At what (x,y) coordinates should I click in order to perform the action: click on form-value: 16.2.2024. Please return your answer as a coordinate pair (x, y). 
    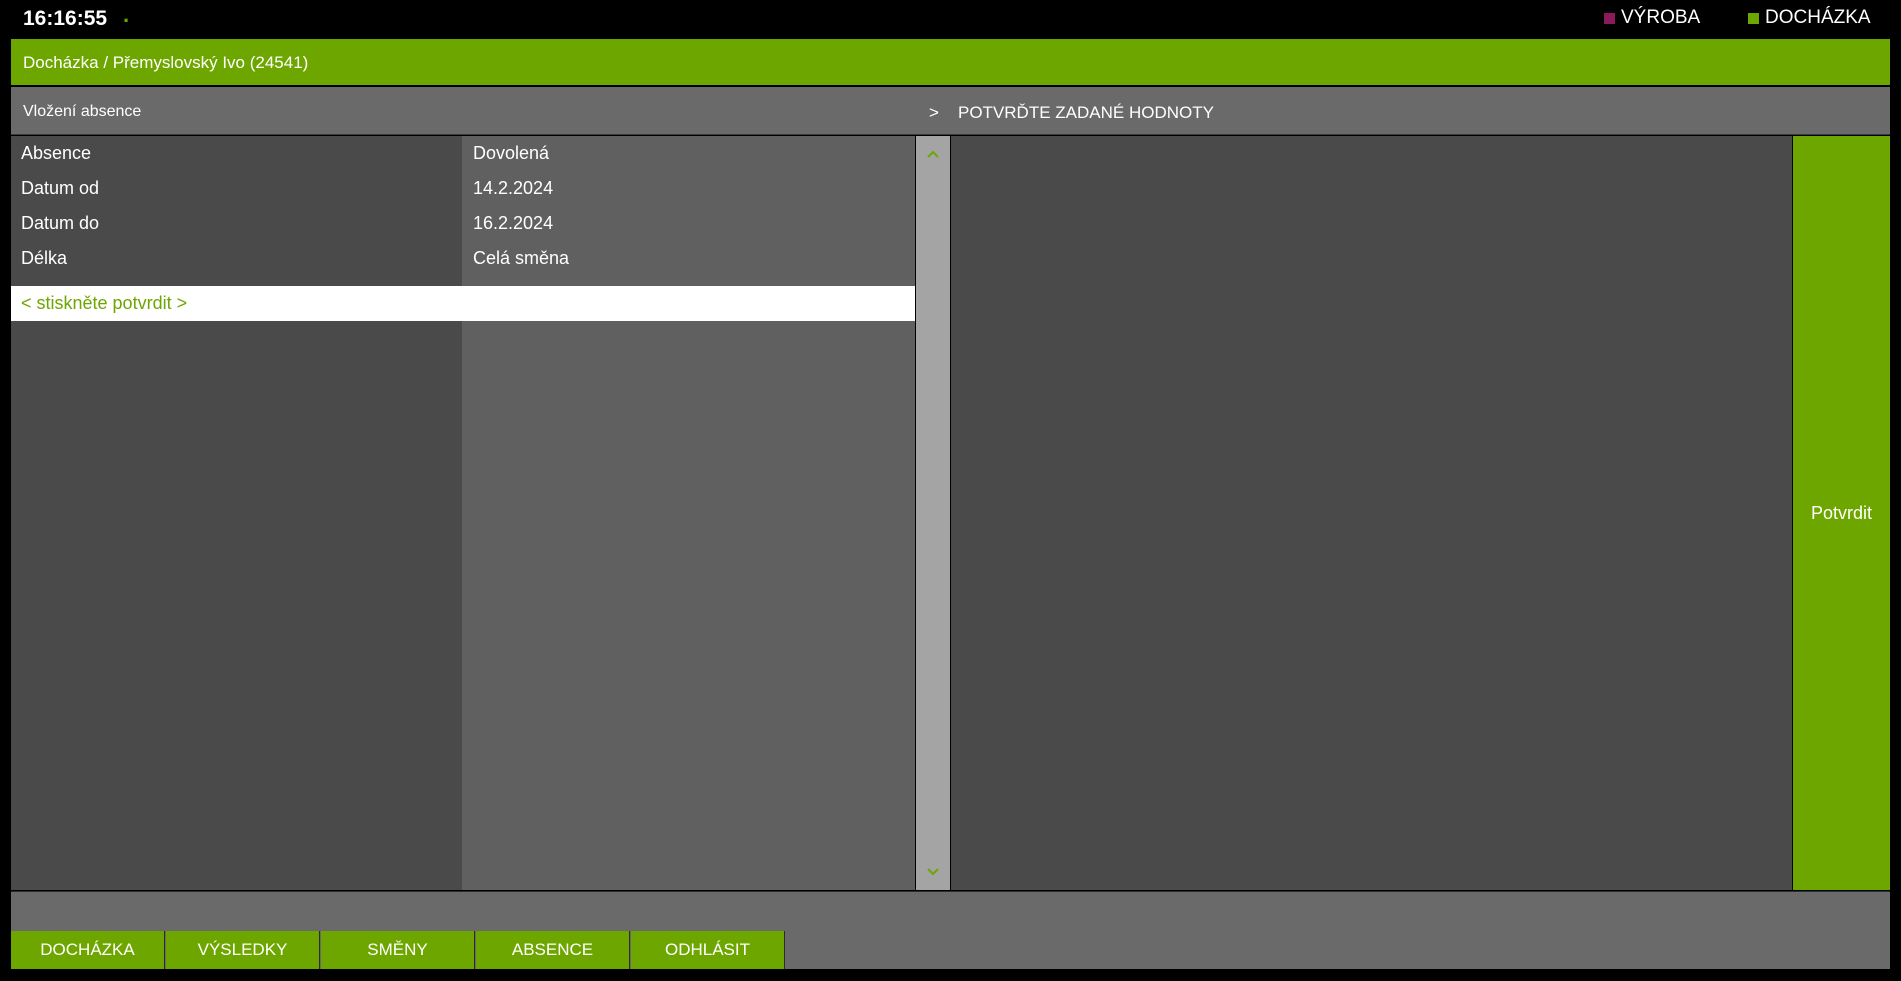
    Looking at the image, I should click on (513, 223).